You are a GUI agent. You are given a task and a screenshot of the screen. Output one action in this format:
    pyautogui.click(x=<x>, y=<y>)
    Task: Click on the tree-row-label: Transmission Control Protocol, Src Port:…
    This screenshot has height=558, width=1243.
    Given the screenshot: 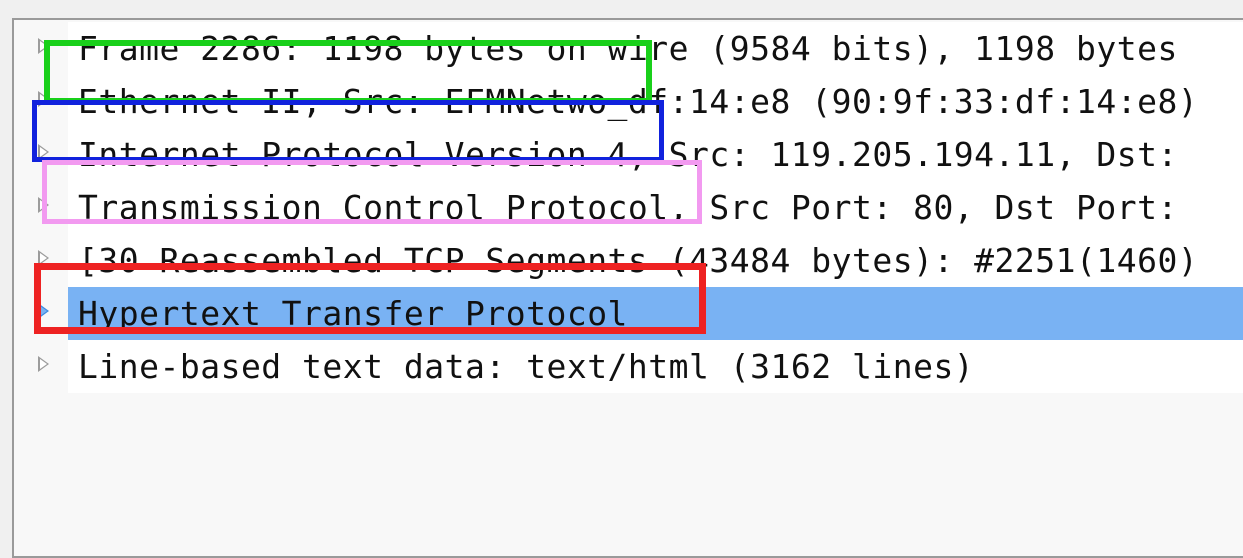 What is the action you would take?
    pyautogui.click(x=628, y=207)
    